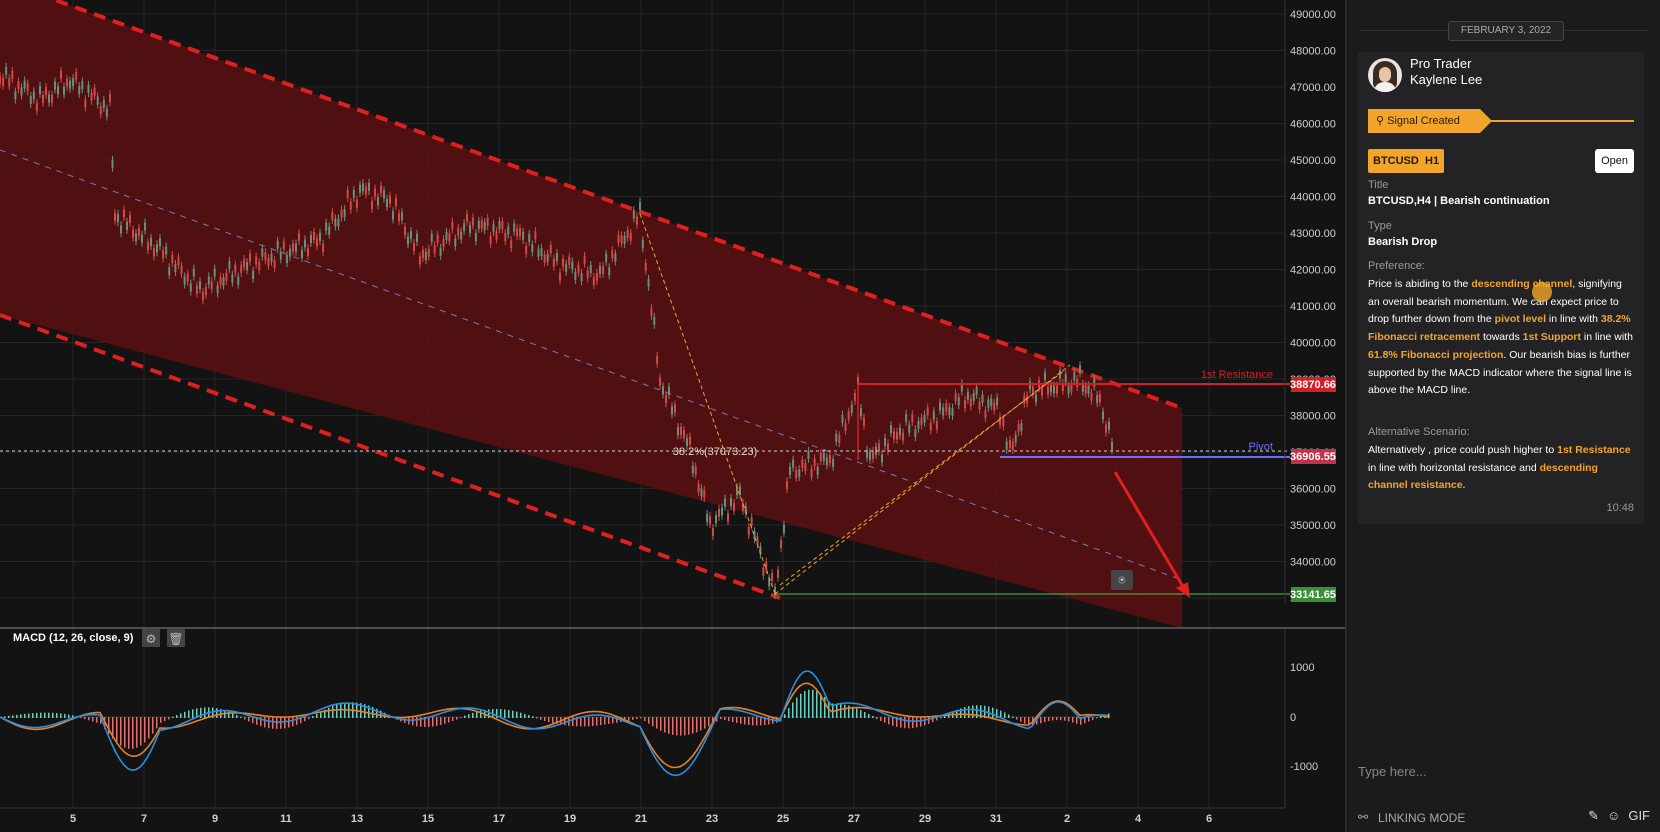 This screenshot has width=1660, height=832. I want to click on date-tick: 7, so click(144, 819).